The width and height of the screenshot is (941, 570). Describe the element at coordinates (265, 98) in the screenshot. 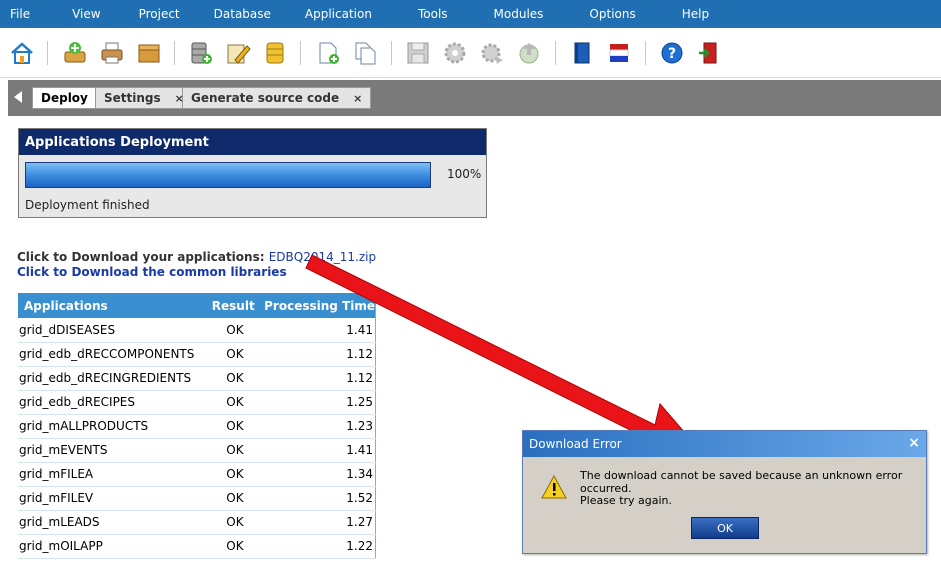

I see `tab-label: Generate source code` at that location.